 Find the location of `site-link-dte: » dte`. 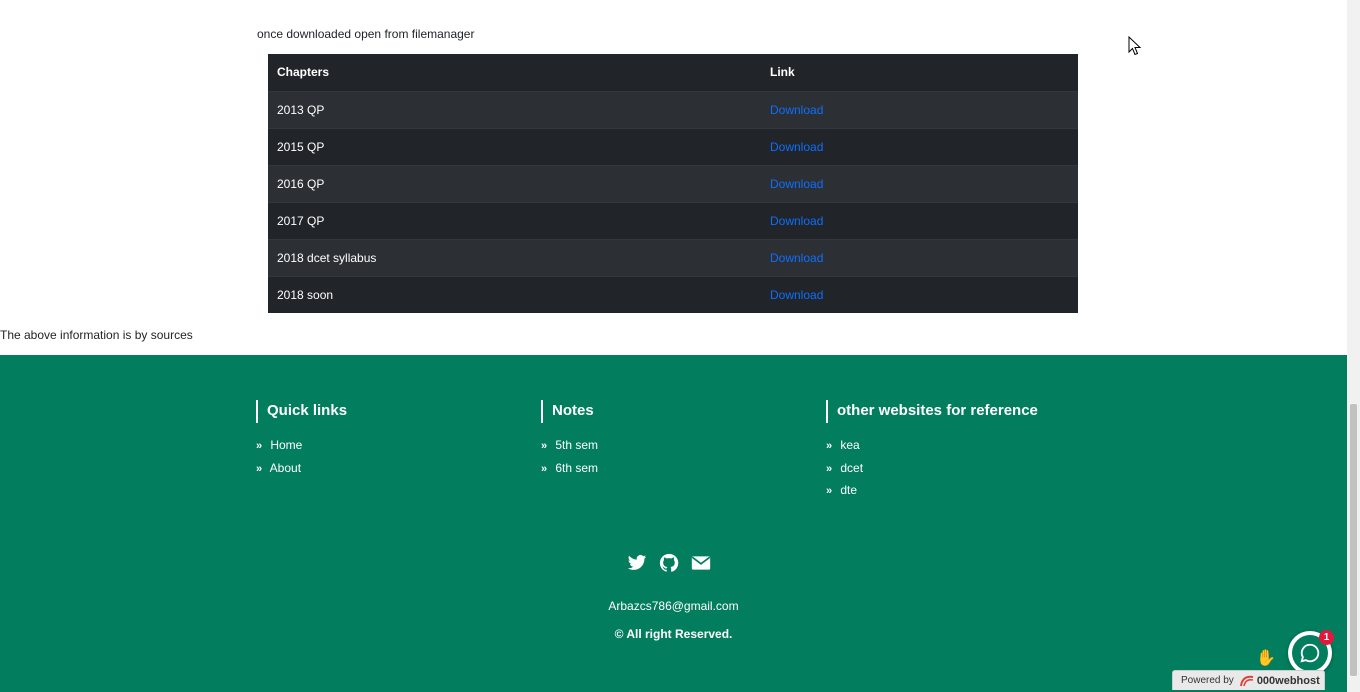

site-link-dte: » dte is located at coordinates (841, 490).